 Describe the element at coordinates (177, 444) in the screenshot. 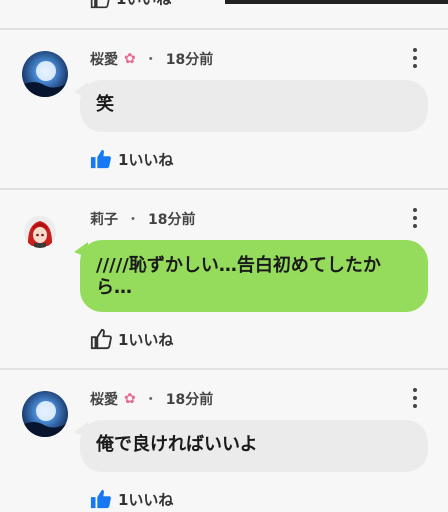

I see `message-text: 俺で良ければいいよ` at that location.